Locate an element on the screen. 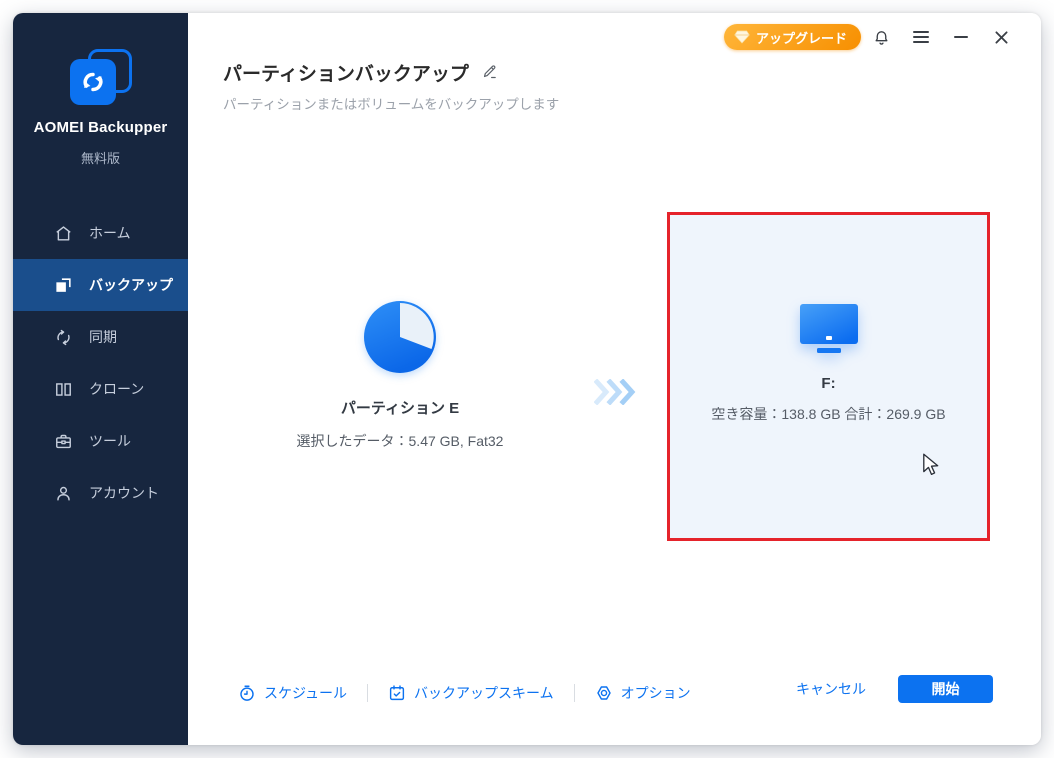 This screenshot has width=1054, height=758. sidebar-item-label: アカウント is located at coordinates (124, 493).